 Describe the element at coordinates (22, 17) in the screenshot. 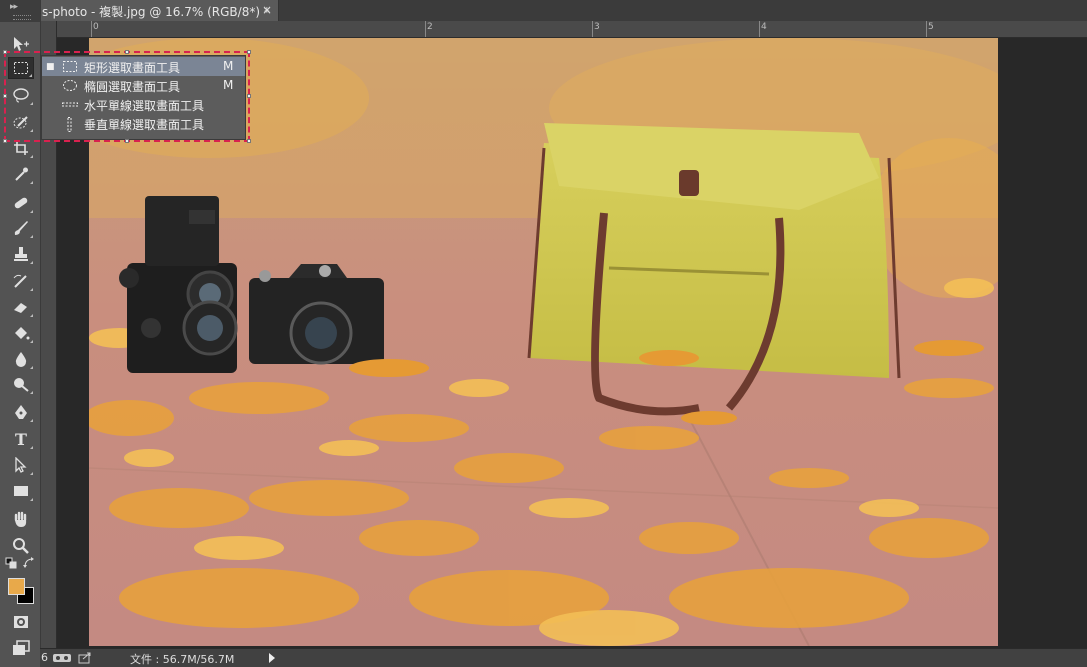

I see `grip-icon` at that location.